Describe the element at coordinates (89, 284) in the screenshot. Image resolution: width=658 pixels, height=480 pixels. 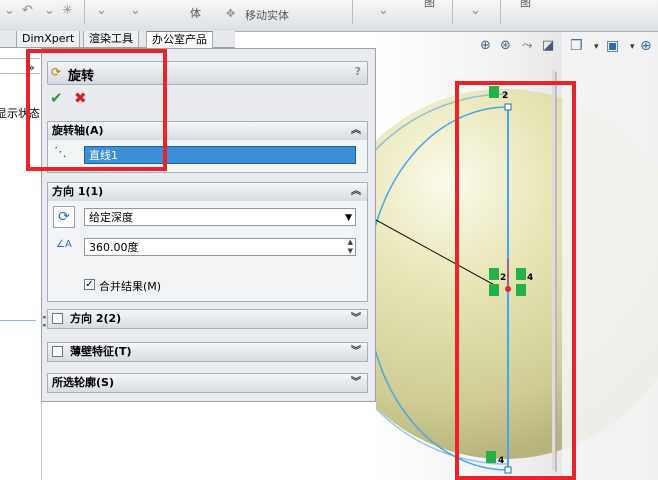
I see `merge-result-checkbox: ✓` at that location.